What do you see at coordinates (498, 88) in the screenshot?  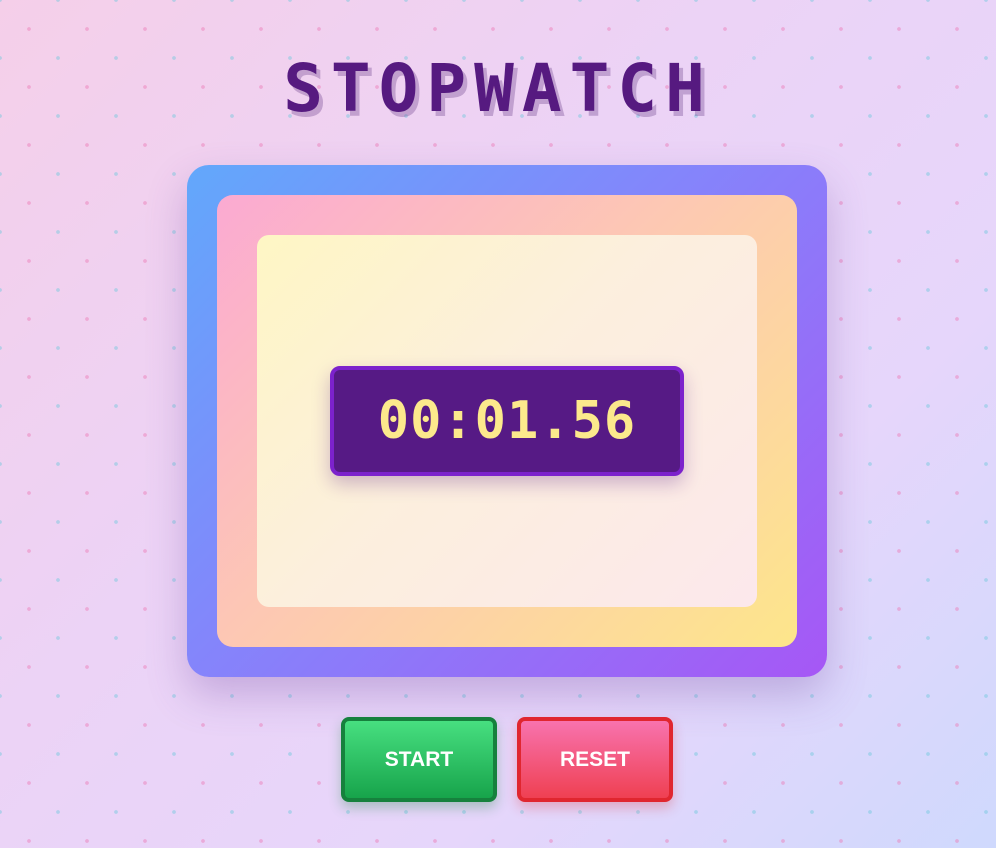 I see `page-title: STOPWATCH` at bounding box center [498, 88].